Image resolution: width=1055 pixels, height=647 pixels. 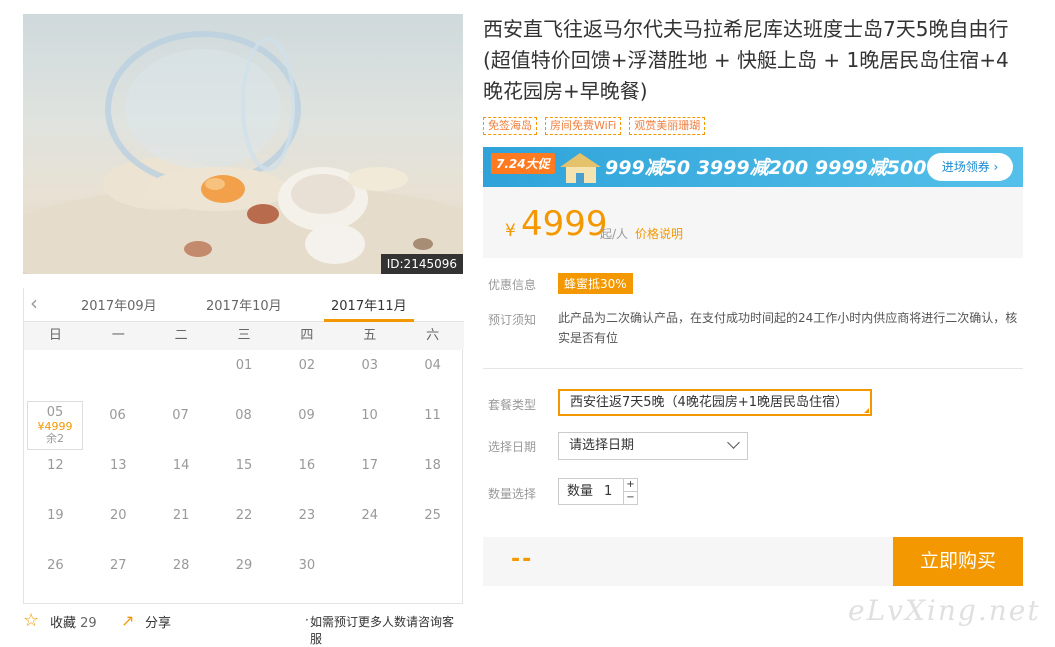 I want to click on favorite-button: 收藏 29, so click(x=73, y=621).